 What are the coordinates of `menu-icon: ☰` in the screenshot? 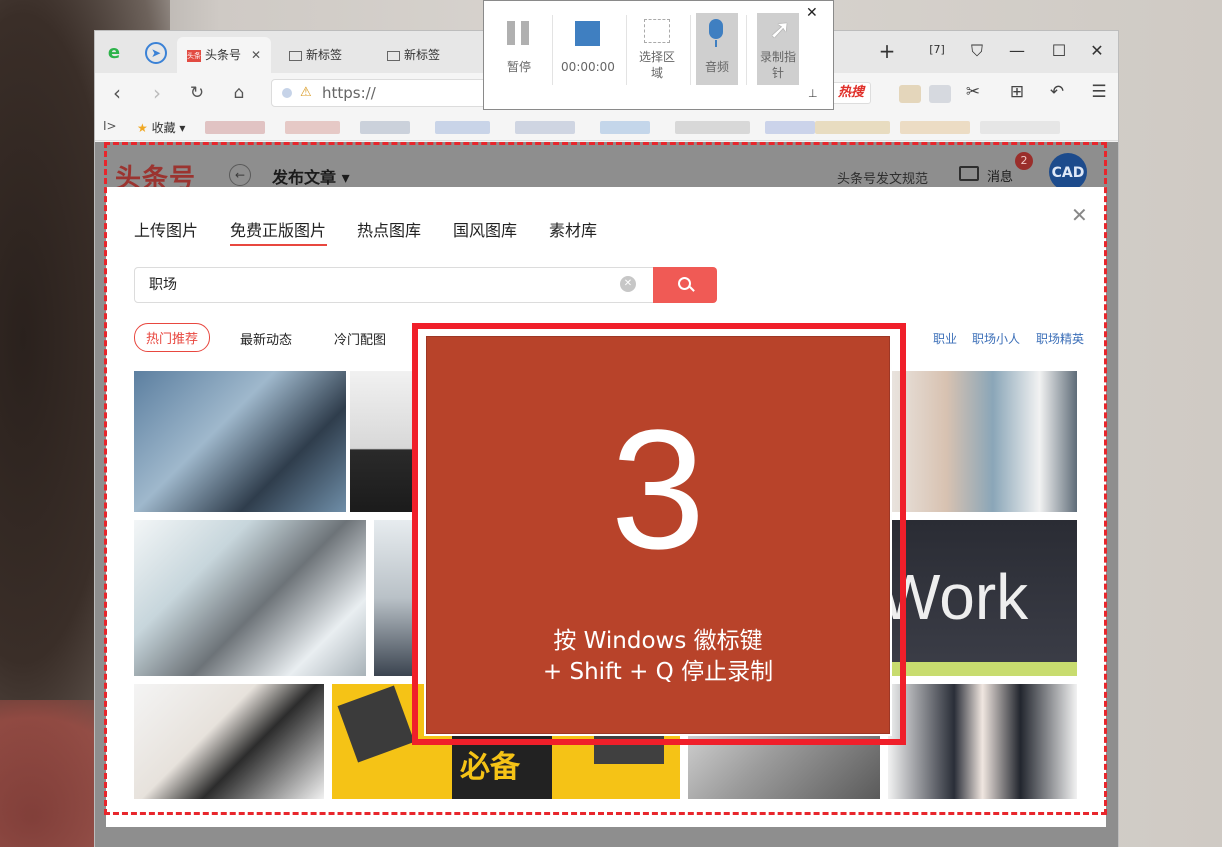 It's located at (1099, 92).